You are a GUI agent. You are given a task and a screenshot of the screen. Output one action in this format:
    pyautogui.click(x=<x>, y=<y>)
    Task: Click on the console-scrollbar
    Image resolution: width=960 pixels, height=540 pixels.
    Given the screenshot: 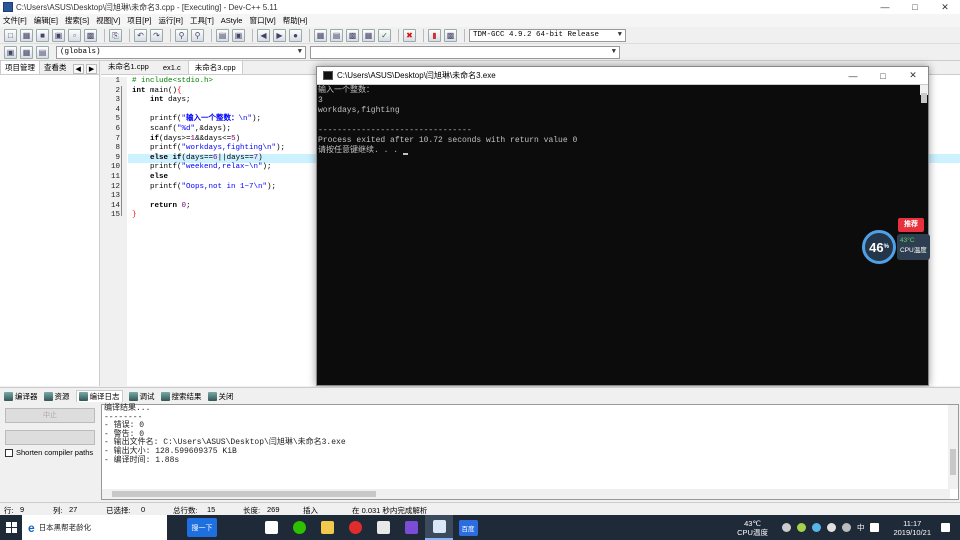 What is the action you would take?
    pyautogui.click(x=924, y=94)
    